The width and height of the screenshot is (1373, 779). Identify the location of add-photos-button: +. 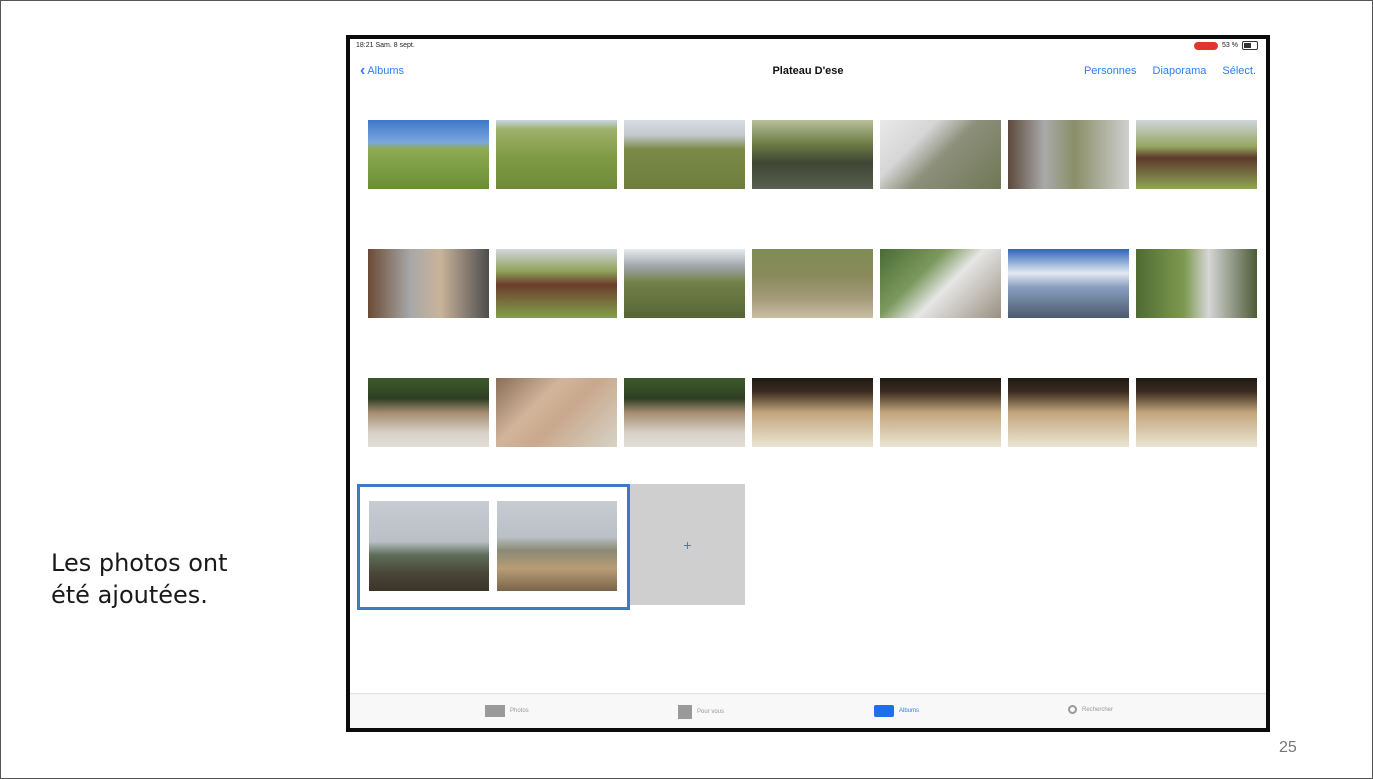
(687, 544).